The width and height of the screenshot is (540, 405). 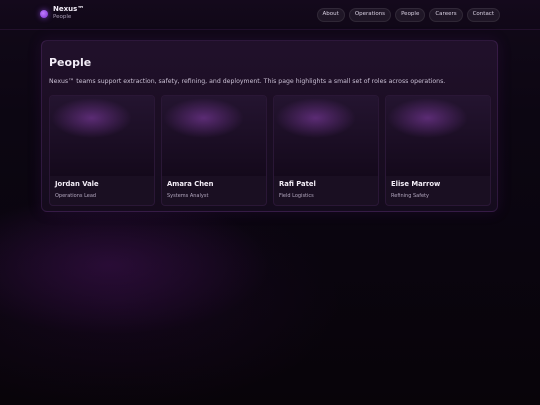 What do you see at coordinates (370, 15) in the screenshot?
I see `nav-operations: Operations` at bounding box center [370, 15].